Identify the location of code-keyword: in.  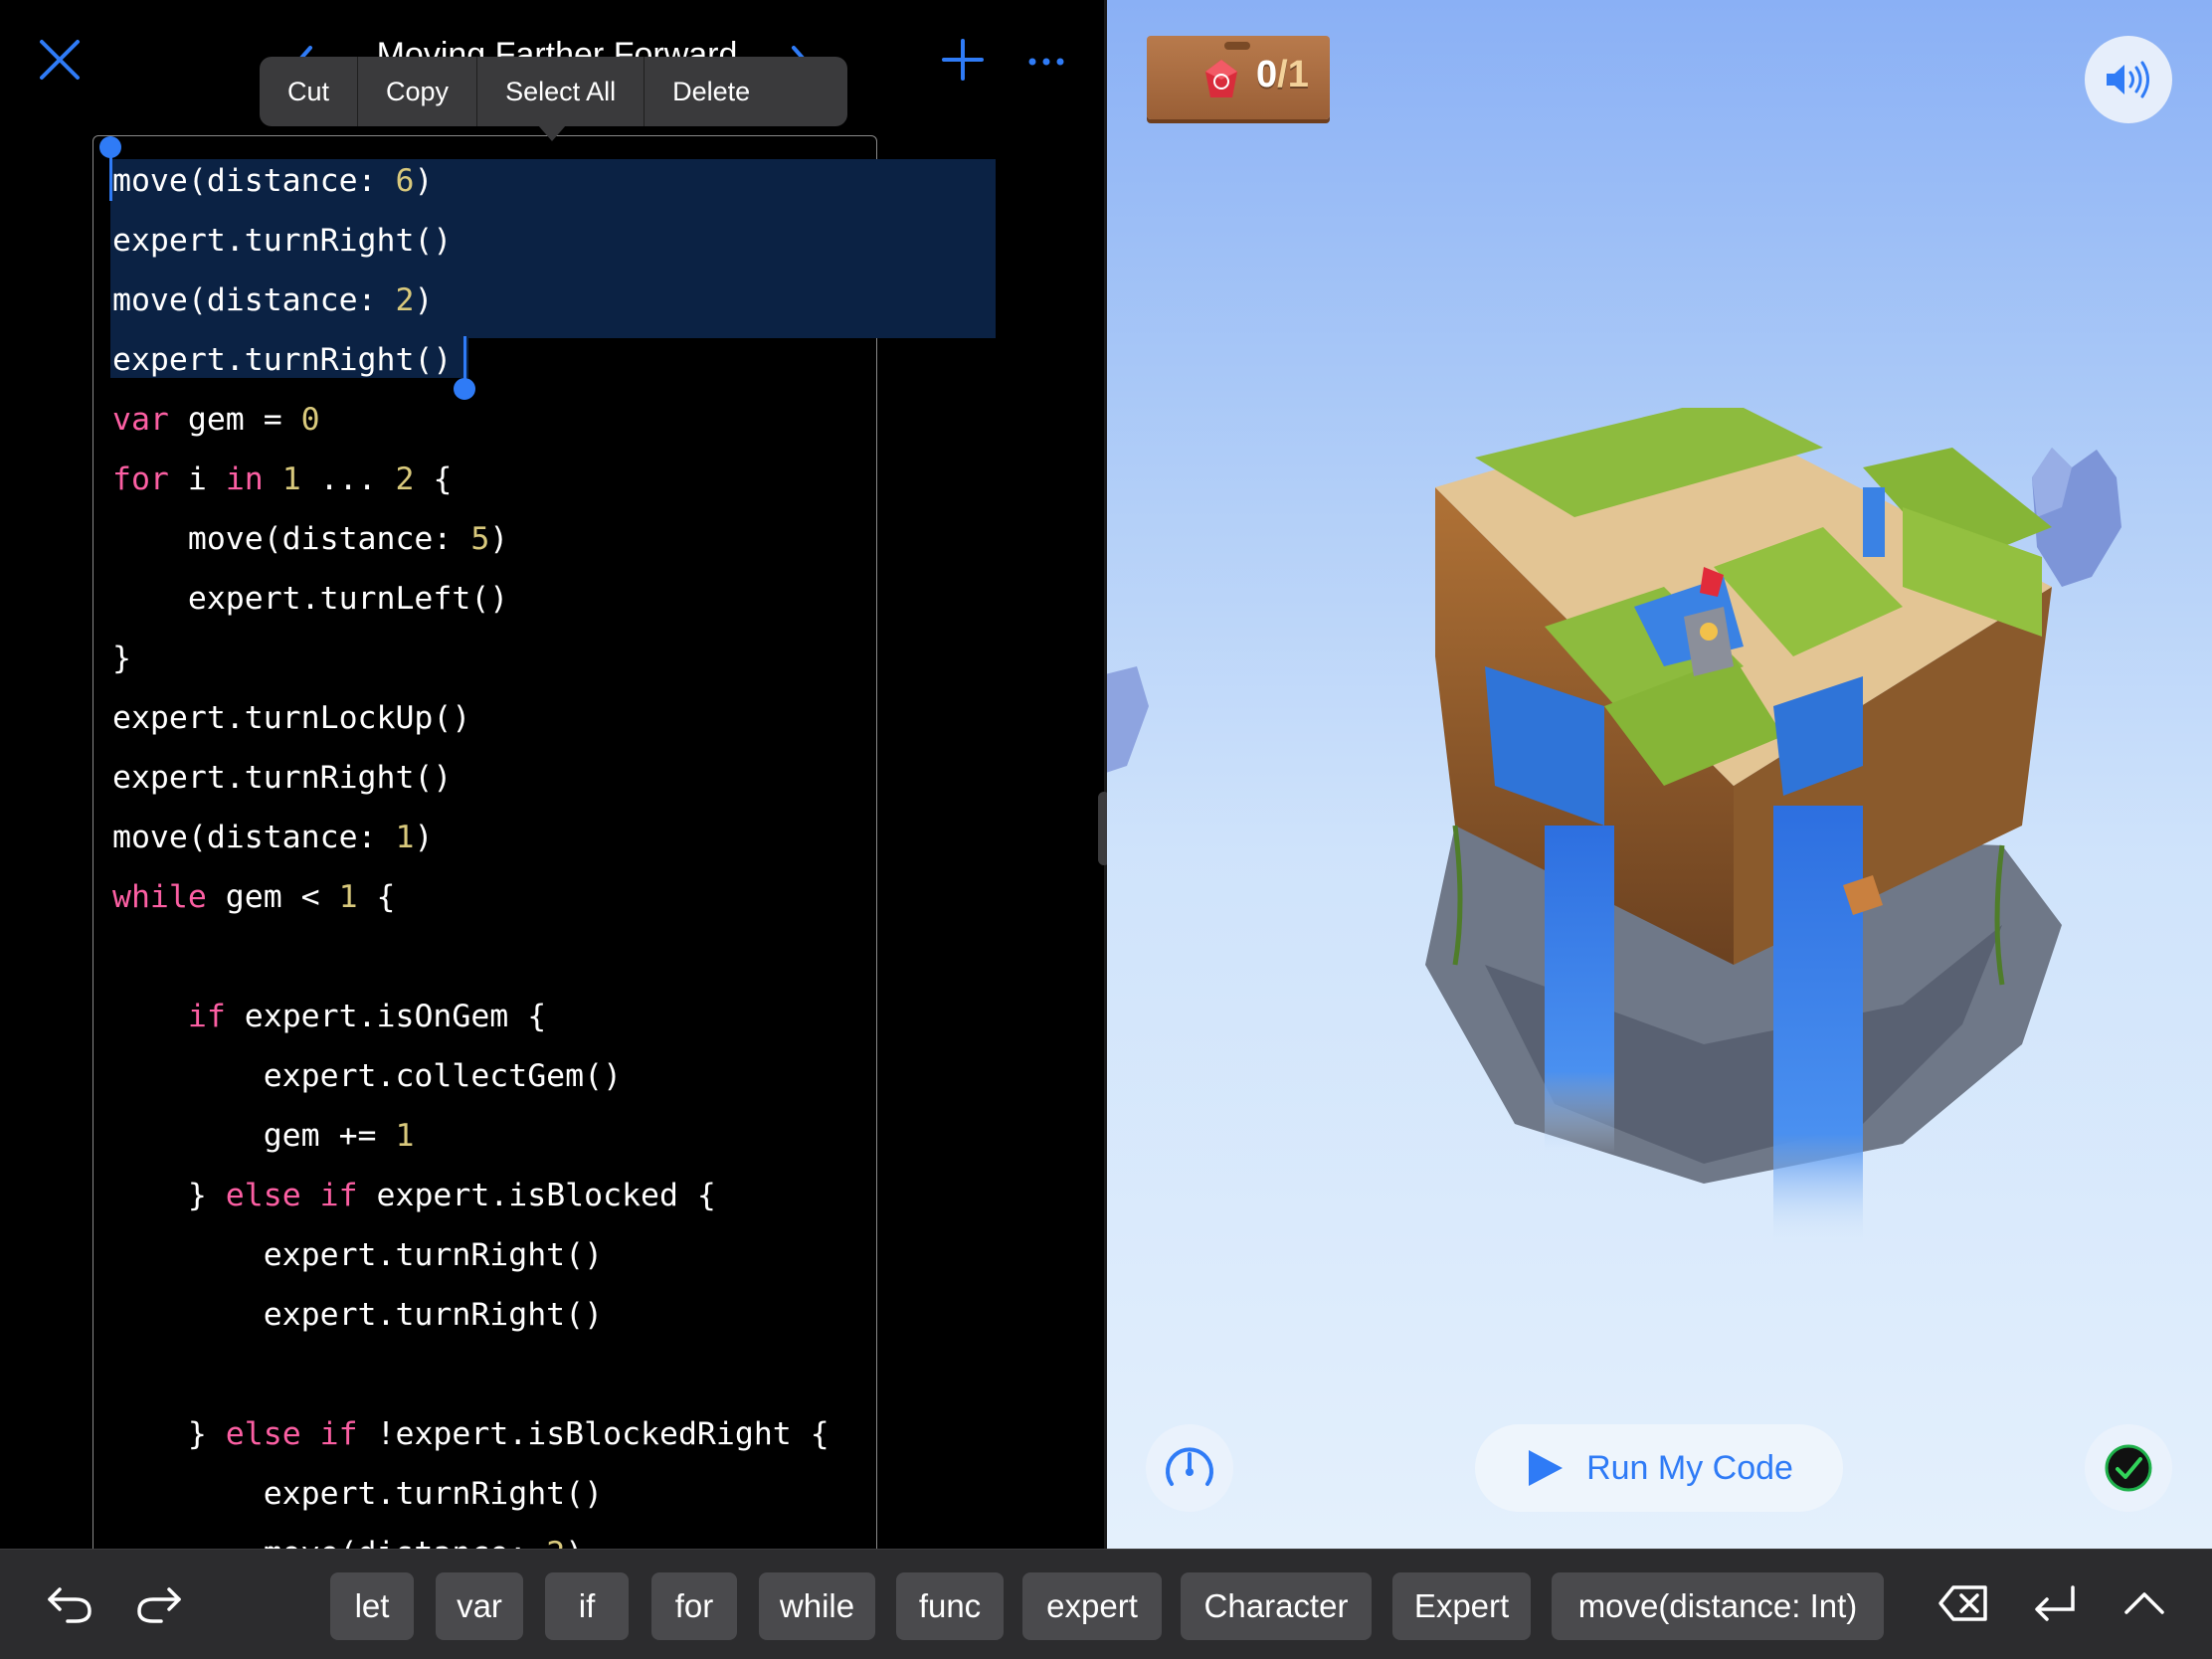
(244, 479).